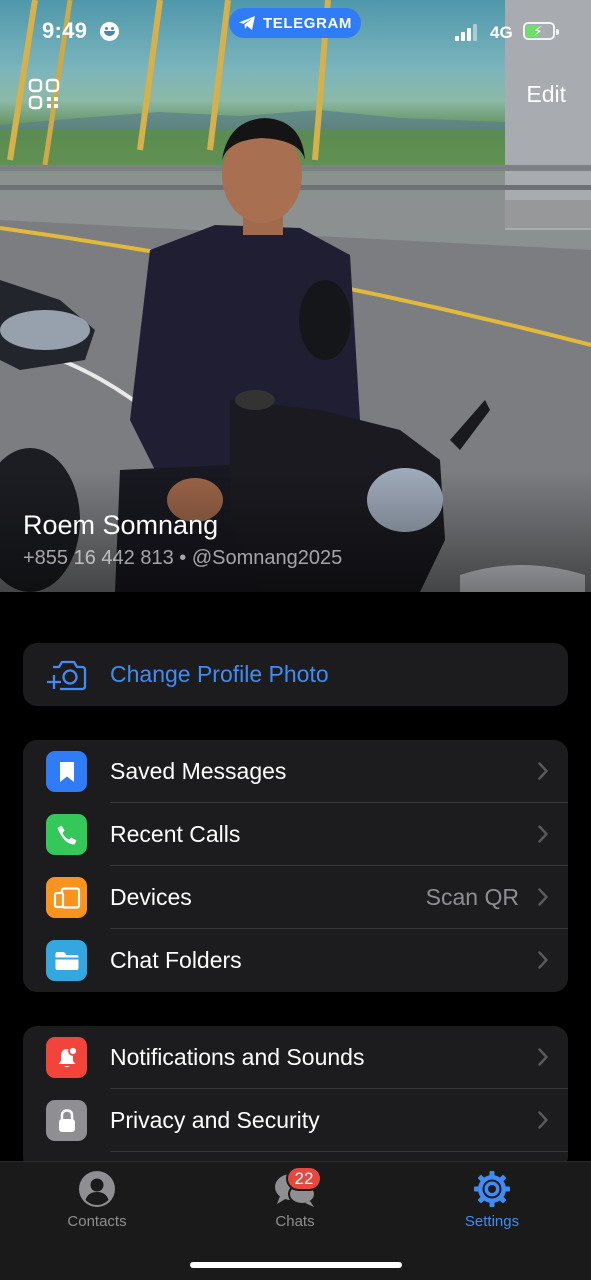 The height and width of the screenshot is (1280, 591). Describe the element at coordinates (247, 23) in the screenshot. I see `telegram-plane-icon` at that location.